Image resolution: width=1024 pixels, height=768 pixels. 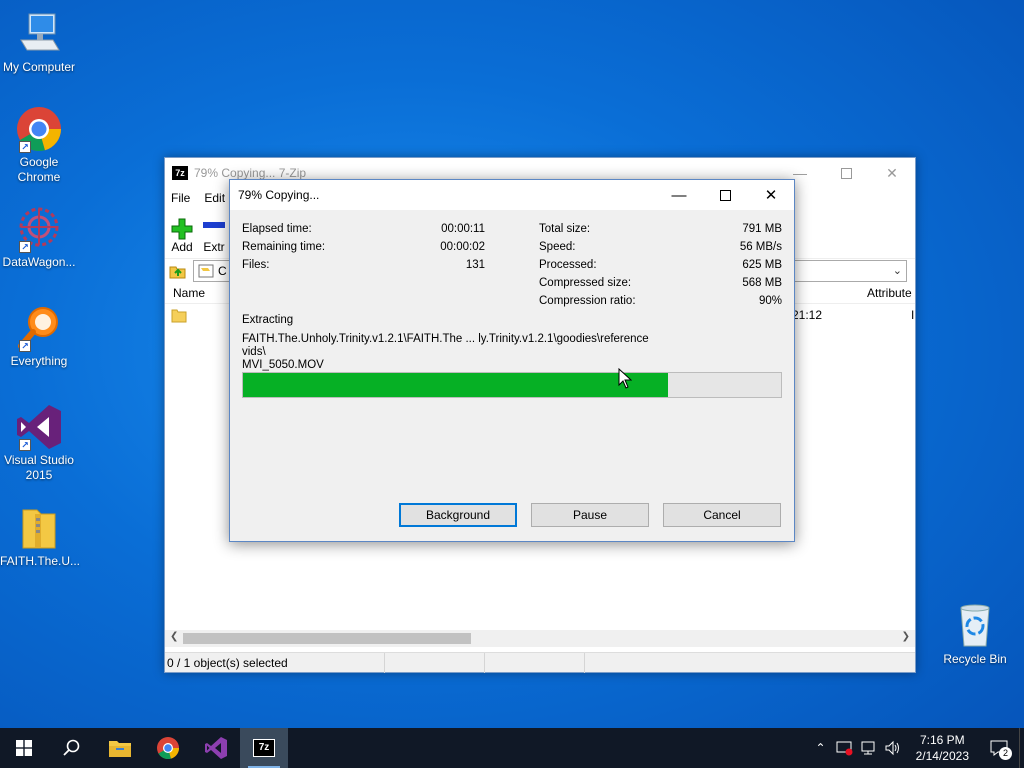 I want to click on desktop-icon-everything: ↗ Everything, so click(x=39, y=336).